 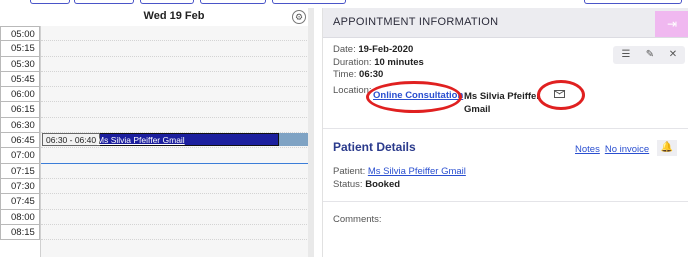 What do you see at coordinates (357, 219) in the screenshot?
I see `comments-label: Comments:` at bounding box center [357, 219].